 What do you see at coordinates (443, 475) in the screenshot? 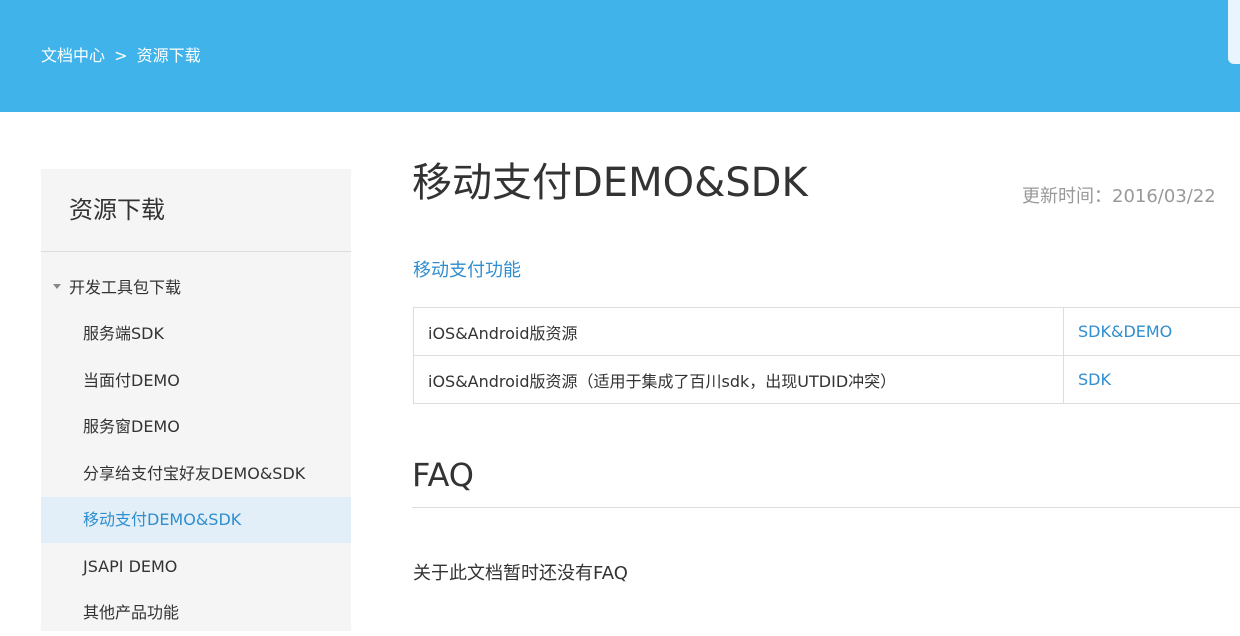
I see `faq-heading: FAQ` at bounding box center [443, 475].